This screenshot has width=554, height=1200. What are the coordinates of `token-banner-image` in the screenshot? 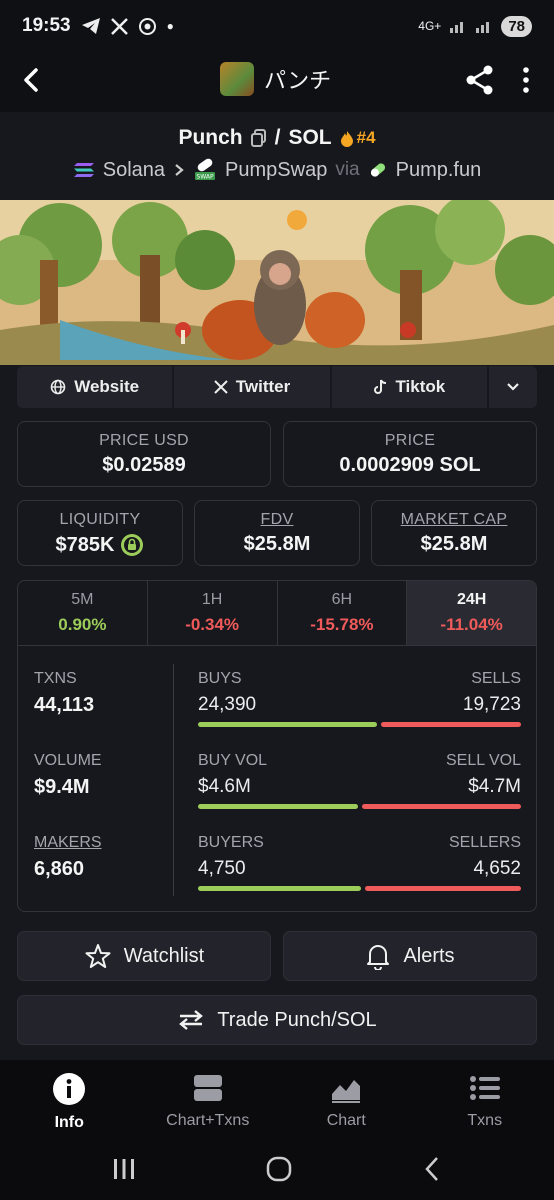 It's located at (277, 282).